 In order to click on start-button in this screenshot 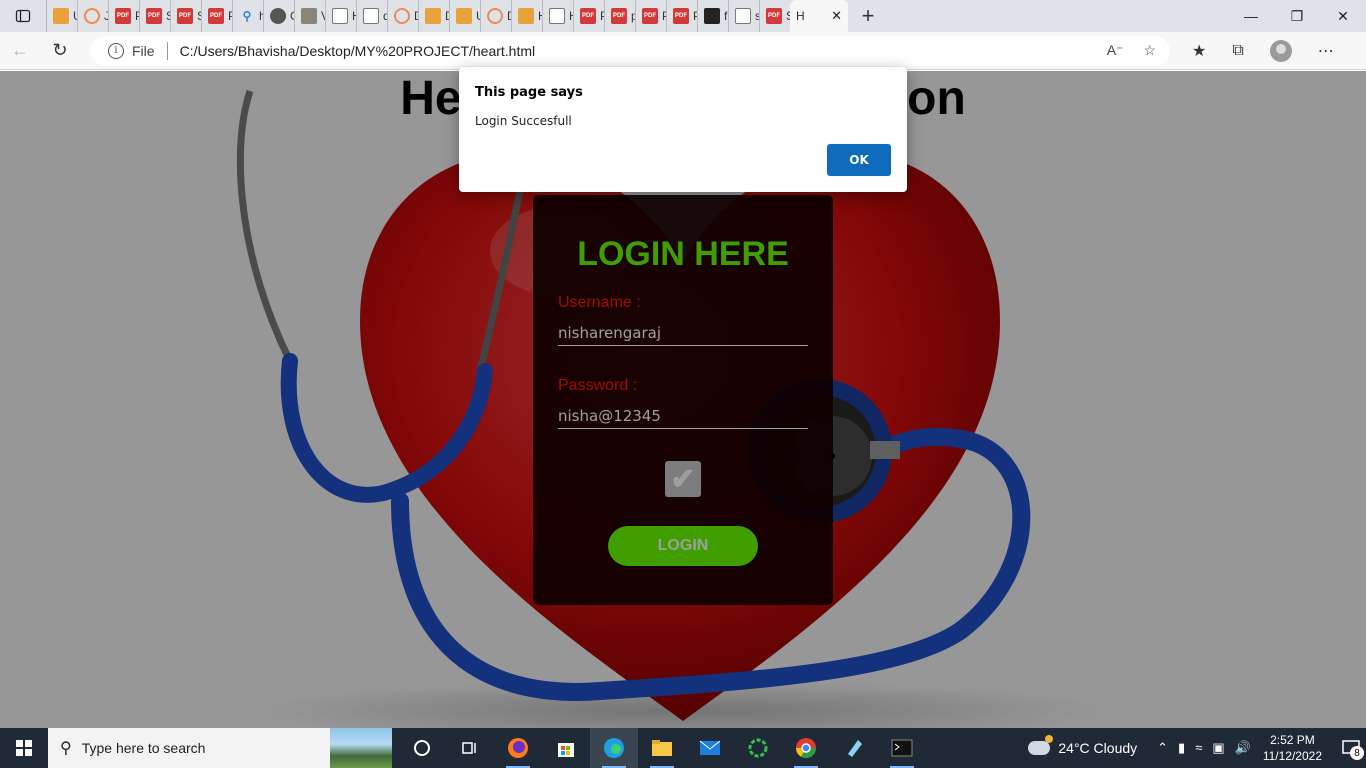, I will do `click(24, 748)`.